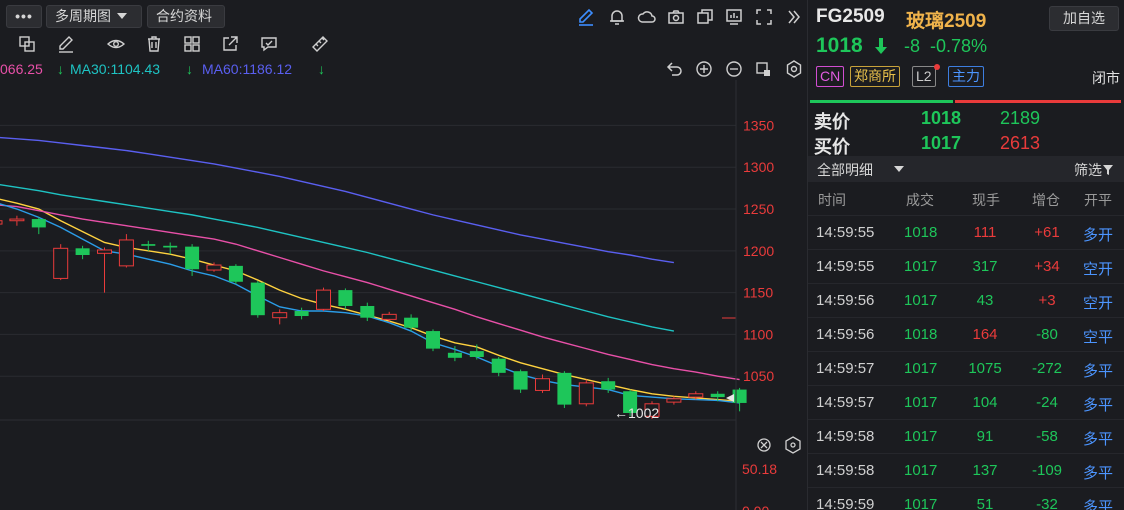  I want to click on y-tick-label: 1200, so click(758, 251).